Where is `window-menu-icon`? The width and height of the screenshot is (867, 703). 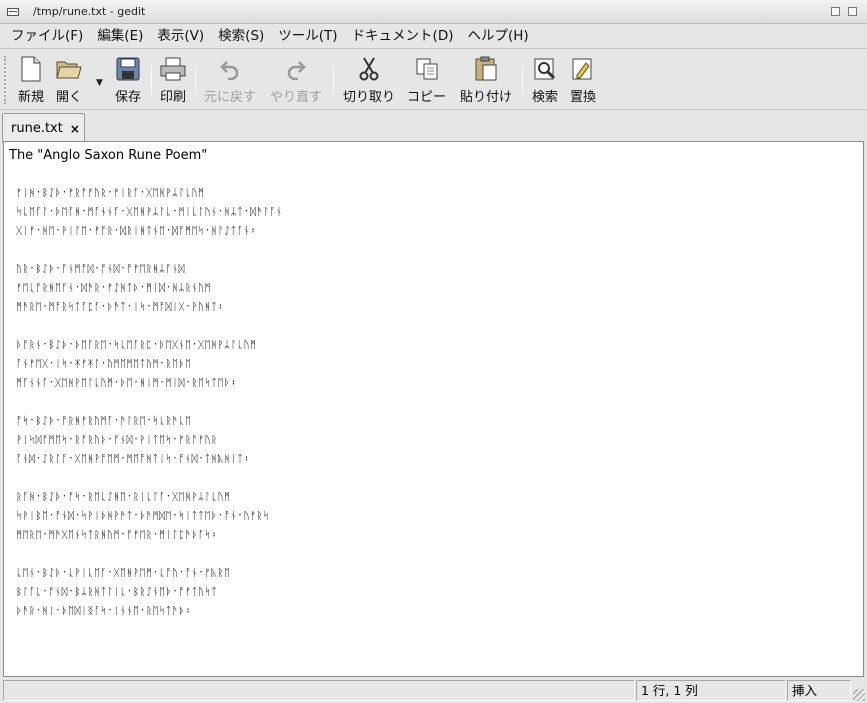
window-menu-icon is located at coordinates (13, 11).